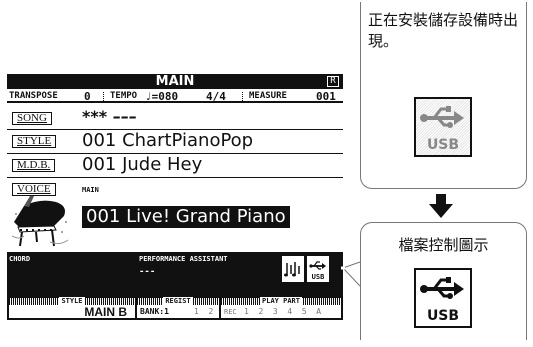 Image resolution: width=533 pixels, height=347 pixels. Describe the element at coordinates (443, 245) in the screenshot. I see `file-control-description: 檔案控制圖示` at that location.